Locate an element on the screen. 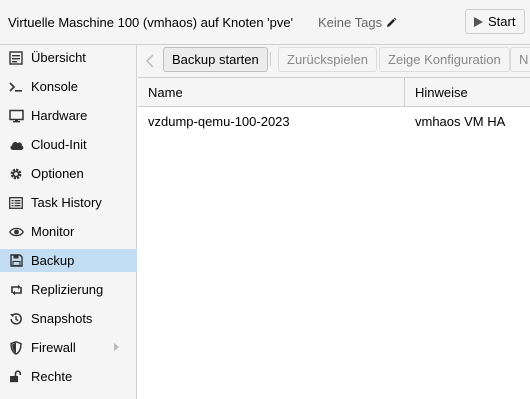 Image resolution: width=530 pixels, height=399 pixels. start-button: Start is located at coordinates (495, 21).